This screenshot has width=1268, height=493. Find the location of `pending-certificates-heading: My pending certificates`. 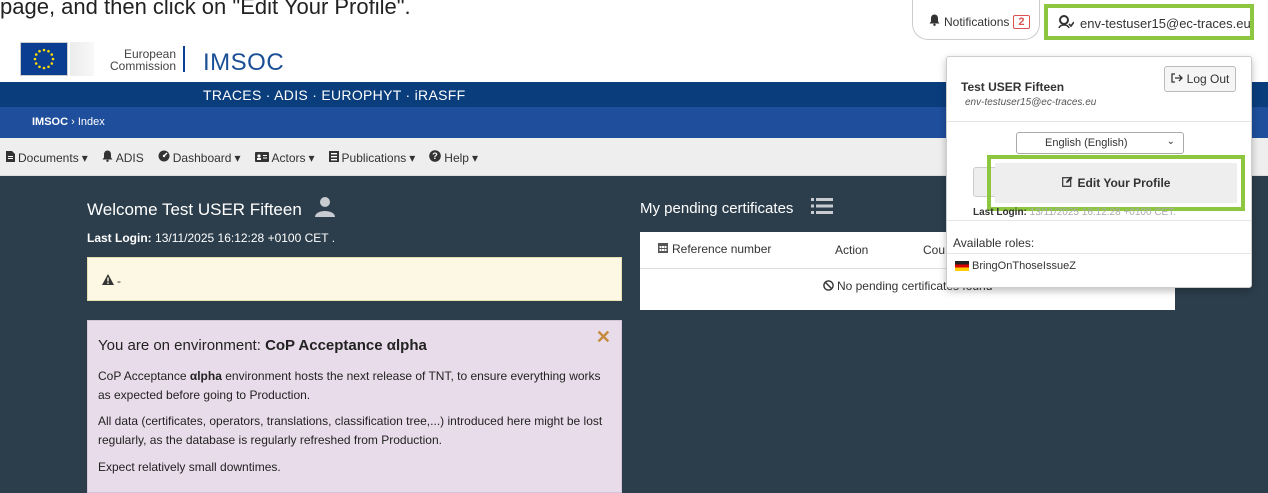

pending-certificates-heading: My pending certificates is located at coordinates (737, 208).